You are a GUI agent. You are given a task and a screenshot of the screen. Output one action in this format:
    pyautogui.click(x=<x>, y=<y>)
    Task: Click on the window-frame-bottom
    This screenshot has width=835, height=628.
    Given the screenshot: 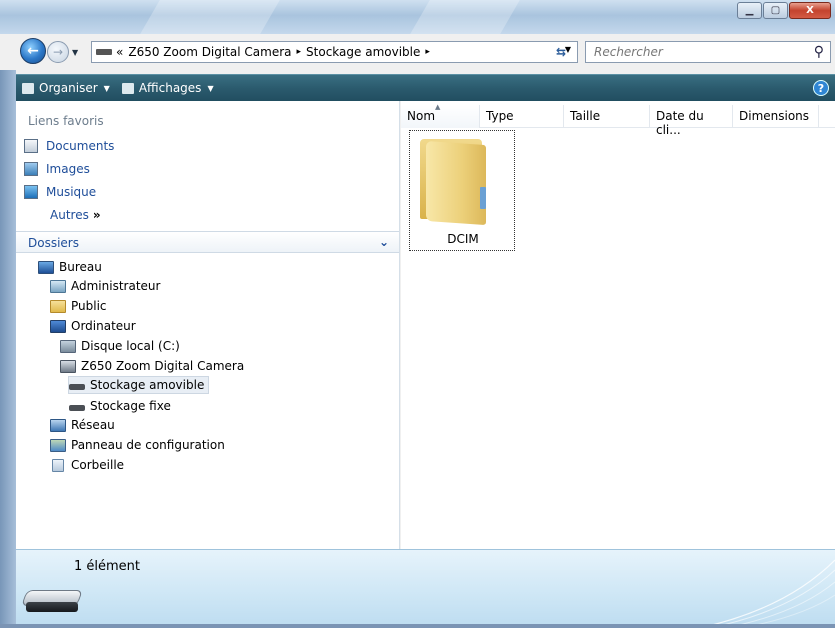 What is the action you would take?
    pyautogui.click(x=417, y=626)
    